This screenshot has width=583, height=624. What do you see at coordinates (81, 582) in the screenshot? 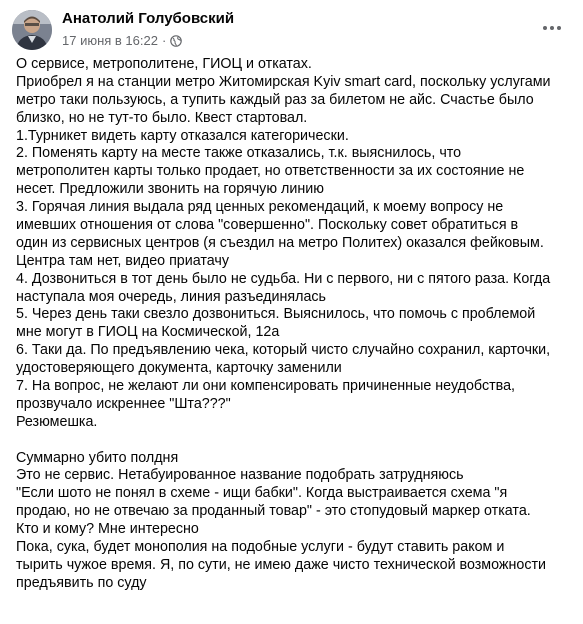
I see `post-text-line: предъявить по суду` at bounding box center [81, 582].